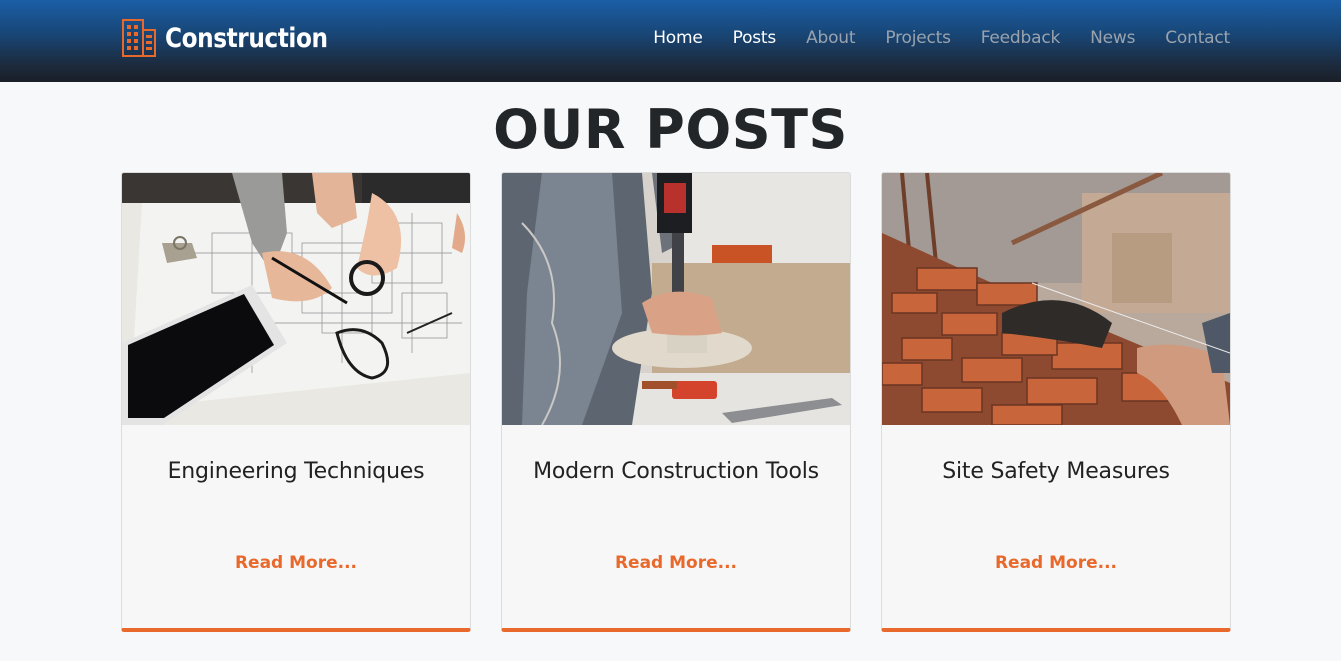 The width and height of the screenshot is (1341, 661). I want to click on page-title: OUR POSTS, so click(670, 129).